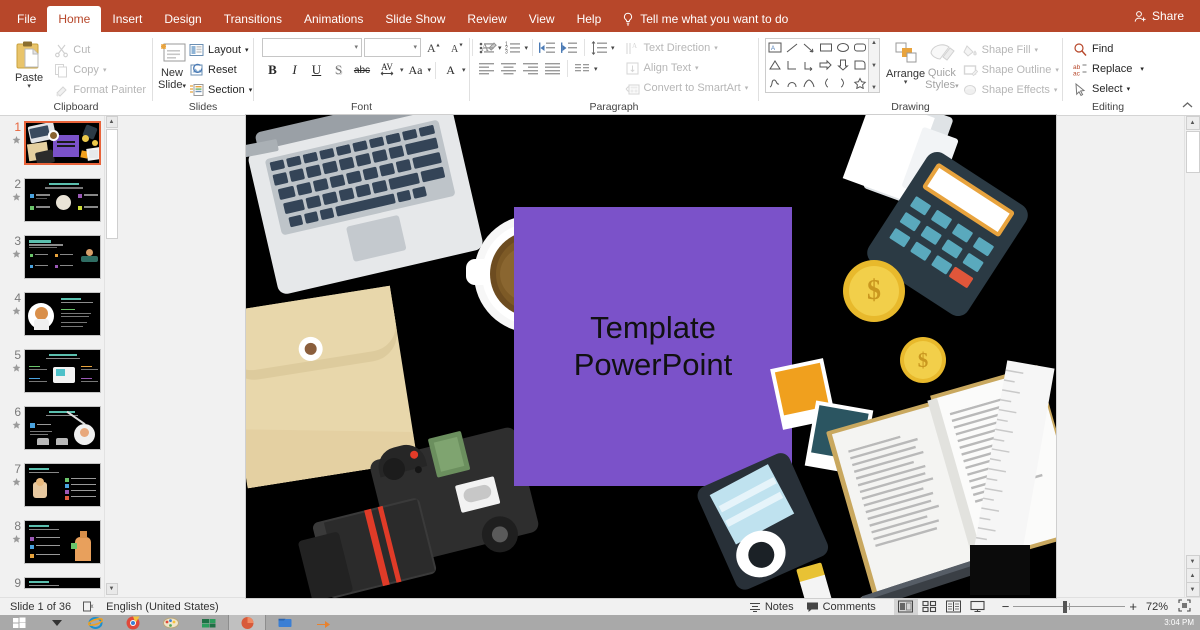 The width and height of the screenshot is (1200, 630). I want to click on thumbnail-scroll-up-button: ▲, so click(111, 122).